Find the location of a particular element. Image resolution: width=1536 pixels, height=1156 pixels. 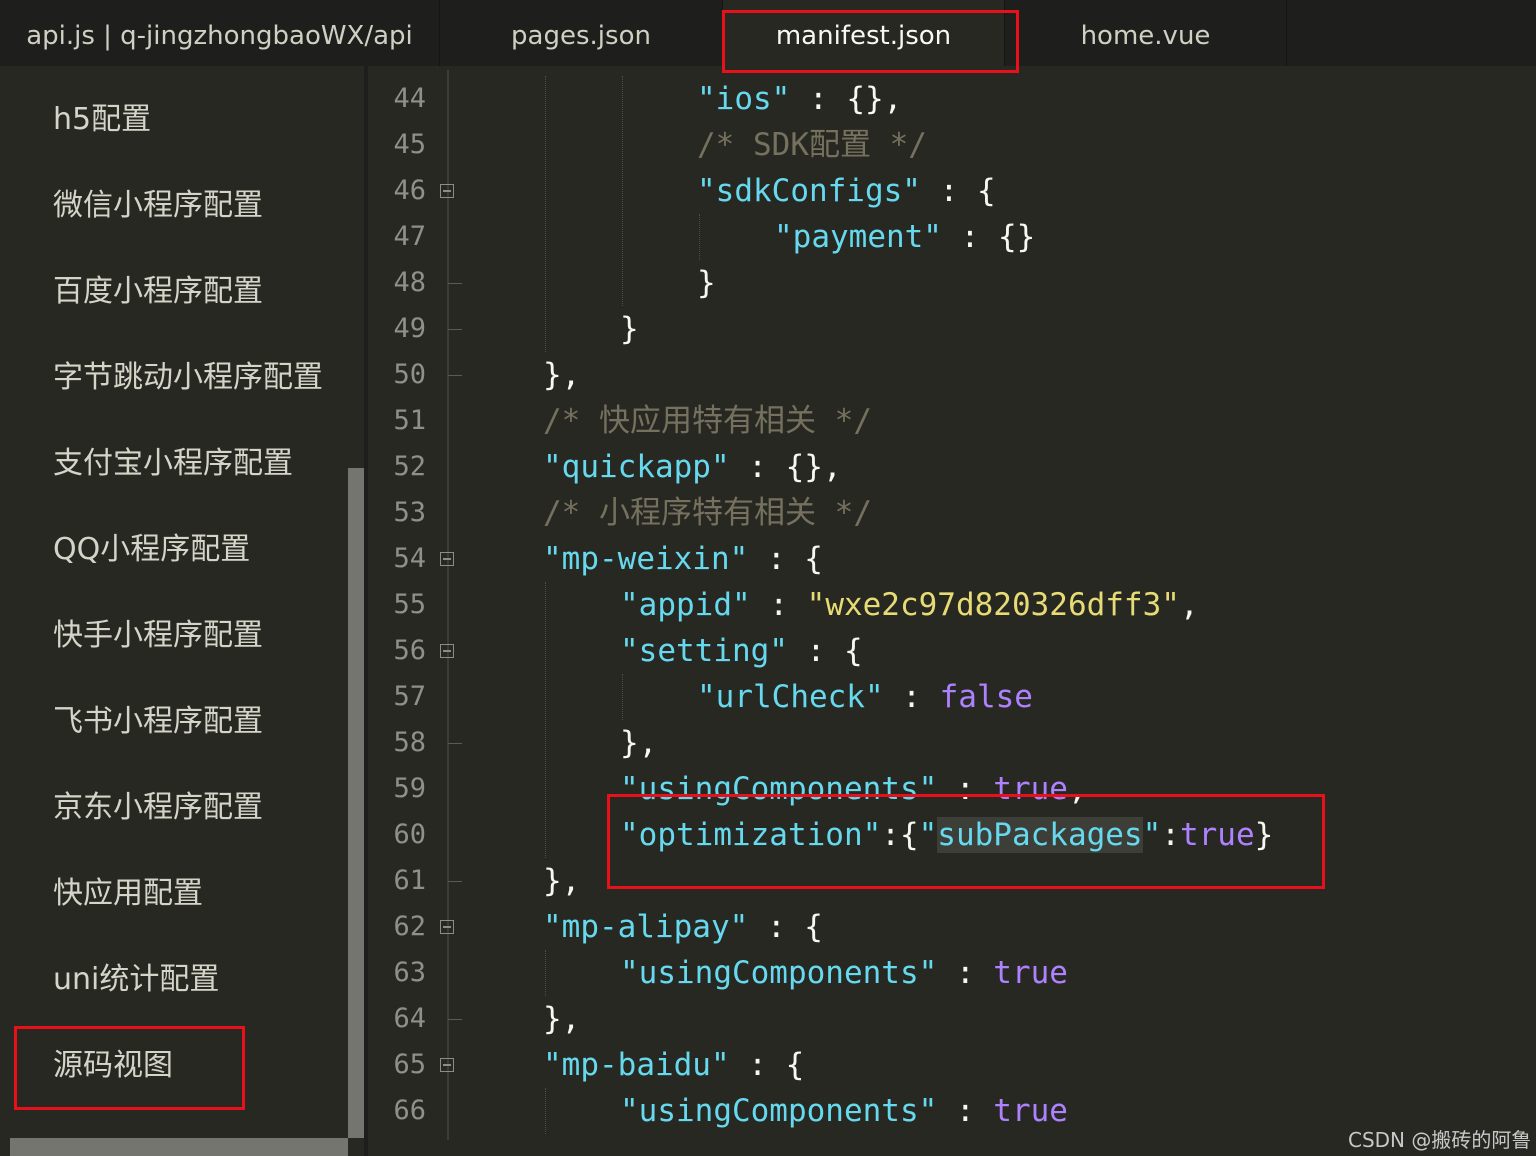

code-line-47: "payment" : {} is located at coordinates (904, 237).